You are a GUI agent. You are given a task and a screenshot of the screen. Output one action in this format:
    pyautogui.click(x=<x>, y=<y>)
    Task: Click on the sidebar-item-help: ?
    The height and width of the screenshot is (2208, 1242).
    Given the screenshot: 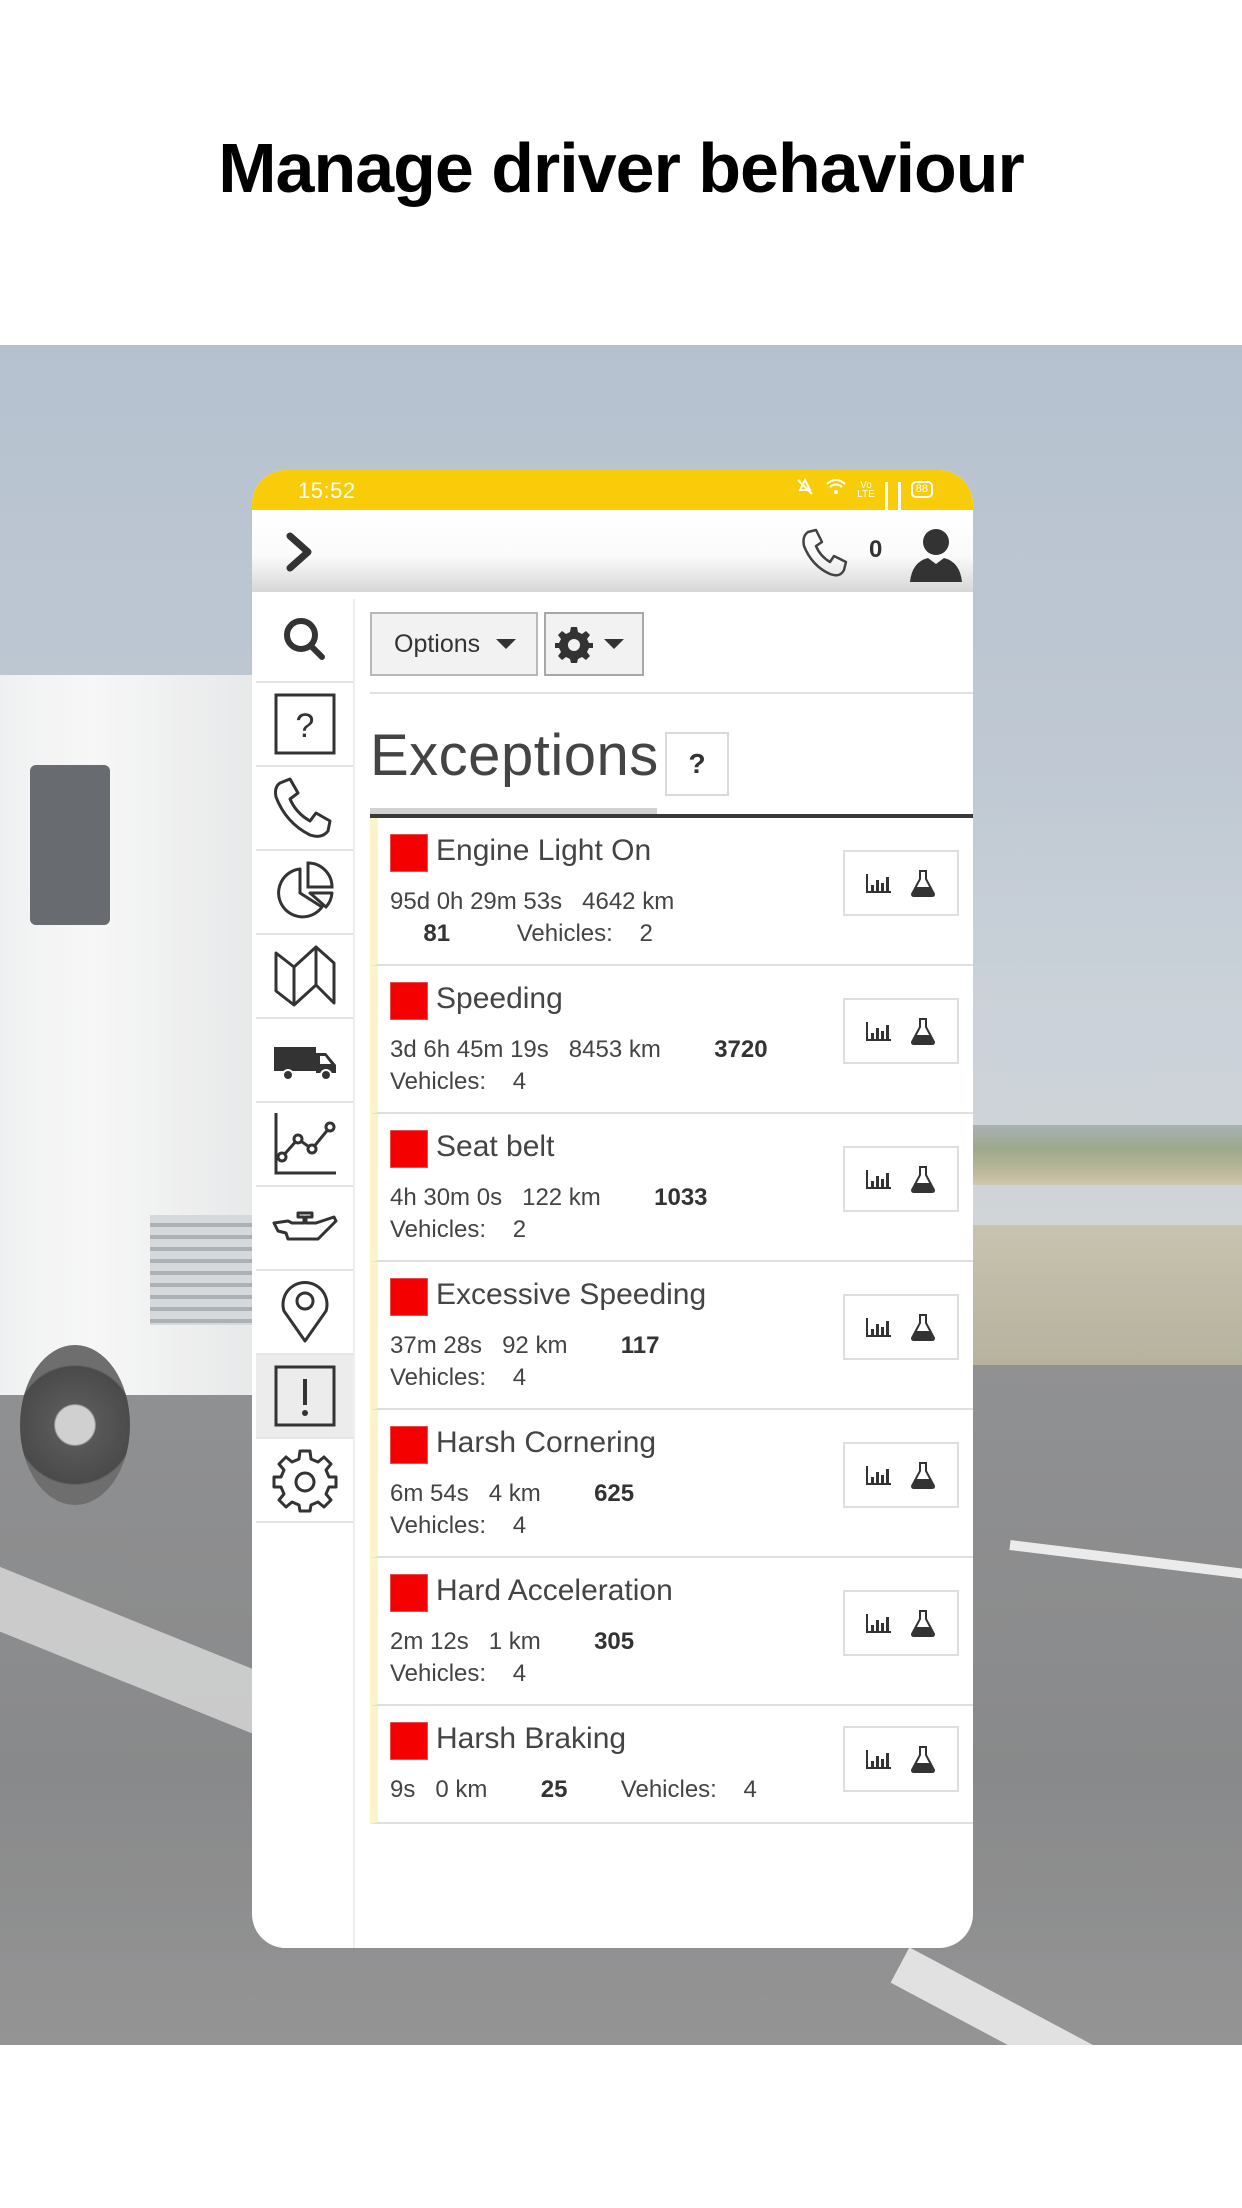 What is the action you would take?
    pyautogui.click(x=304, y=725)
    